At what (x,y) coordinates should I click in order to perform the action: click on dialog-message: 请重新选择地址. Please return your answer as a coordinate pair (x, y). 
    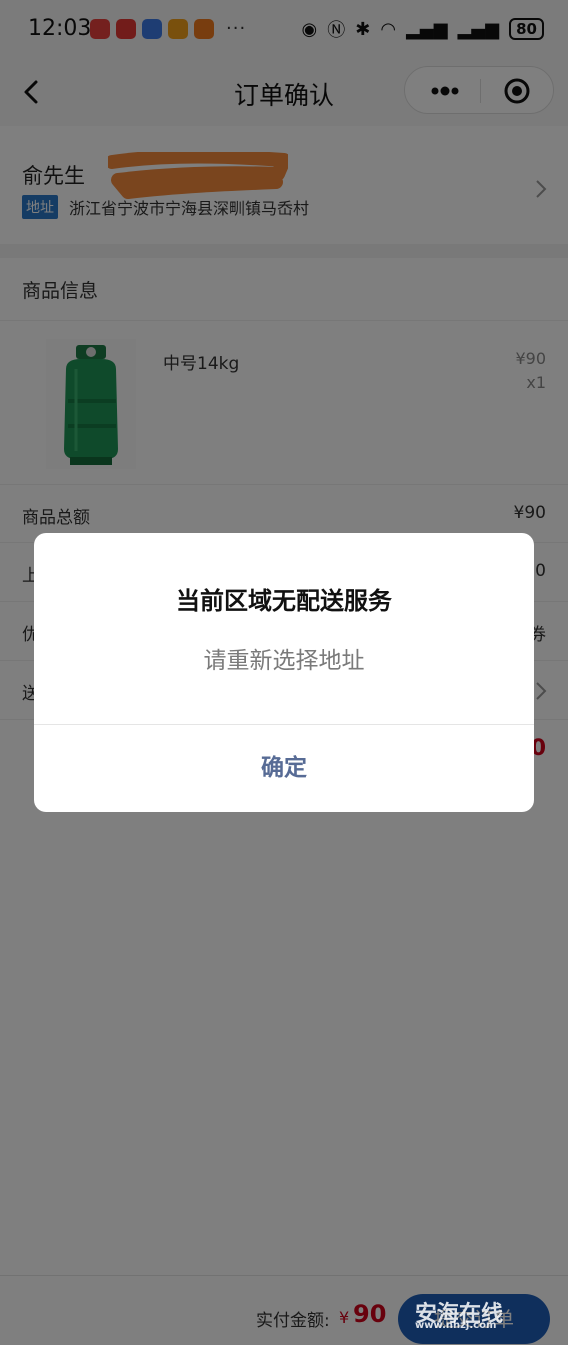
    Looking at the image, I should click on (284, 661).